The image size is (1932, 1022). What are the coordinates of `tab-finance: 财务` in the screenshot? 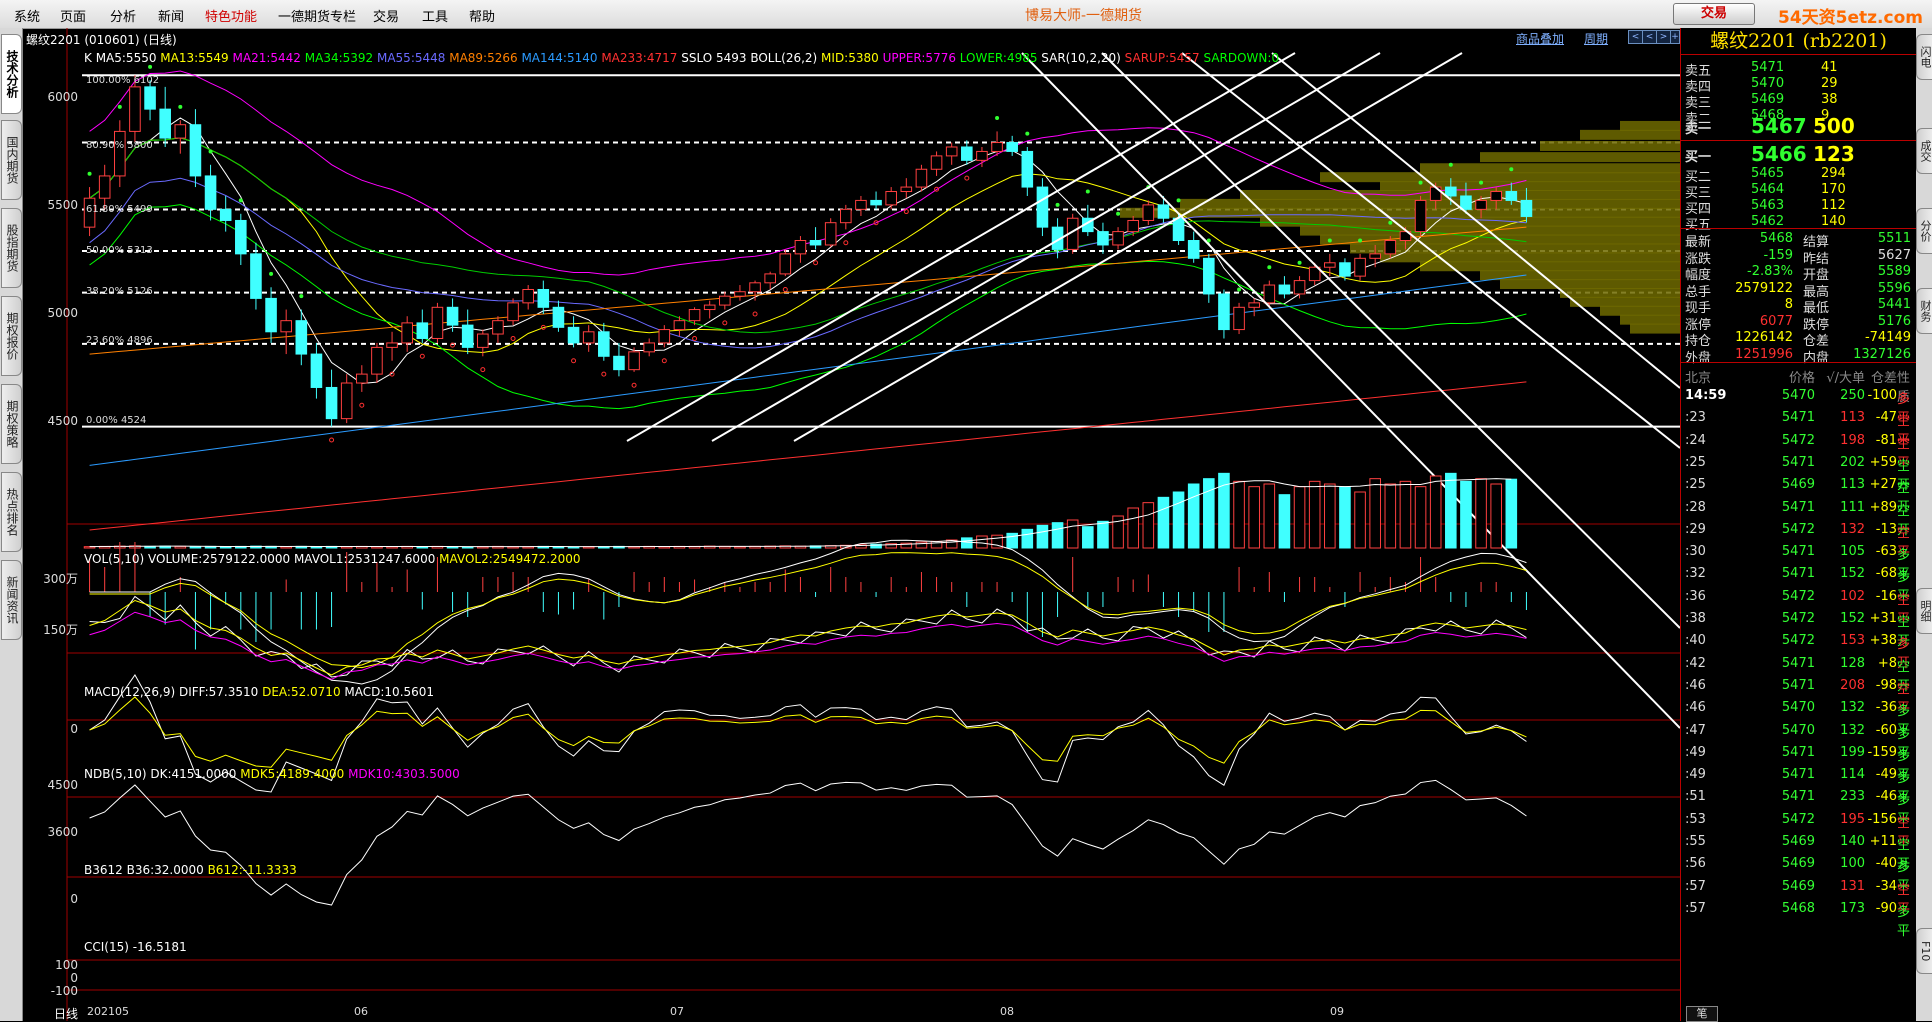 It's located at (1924, 311).